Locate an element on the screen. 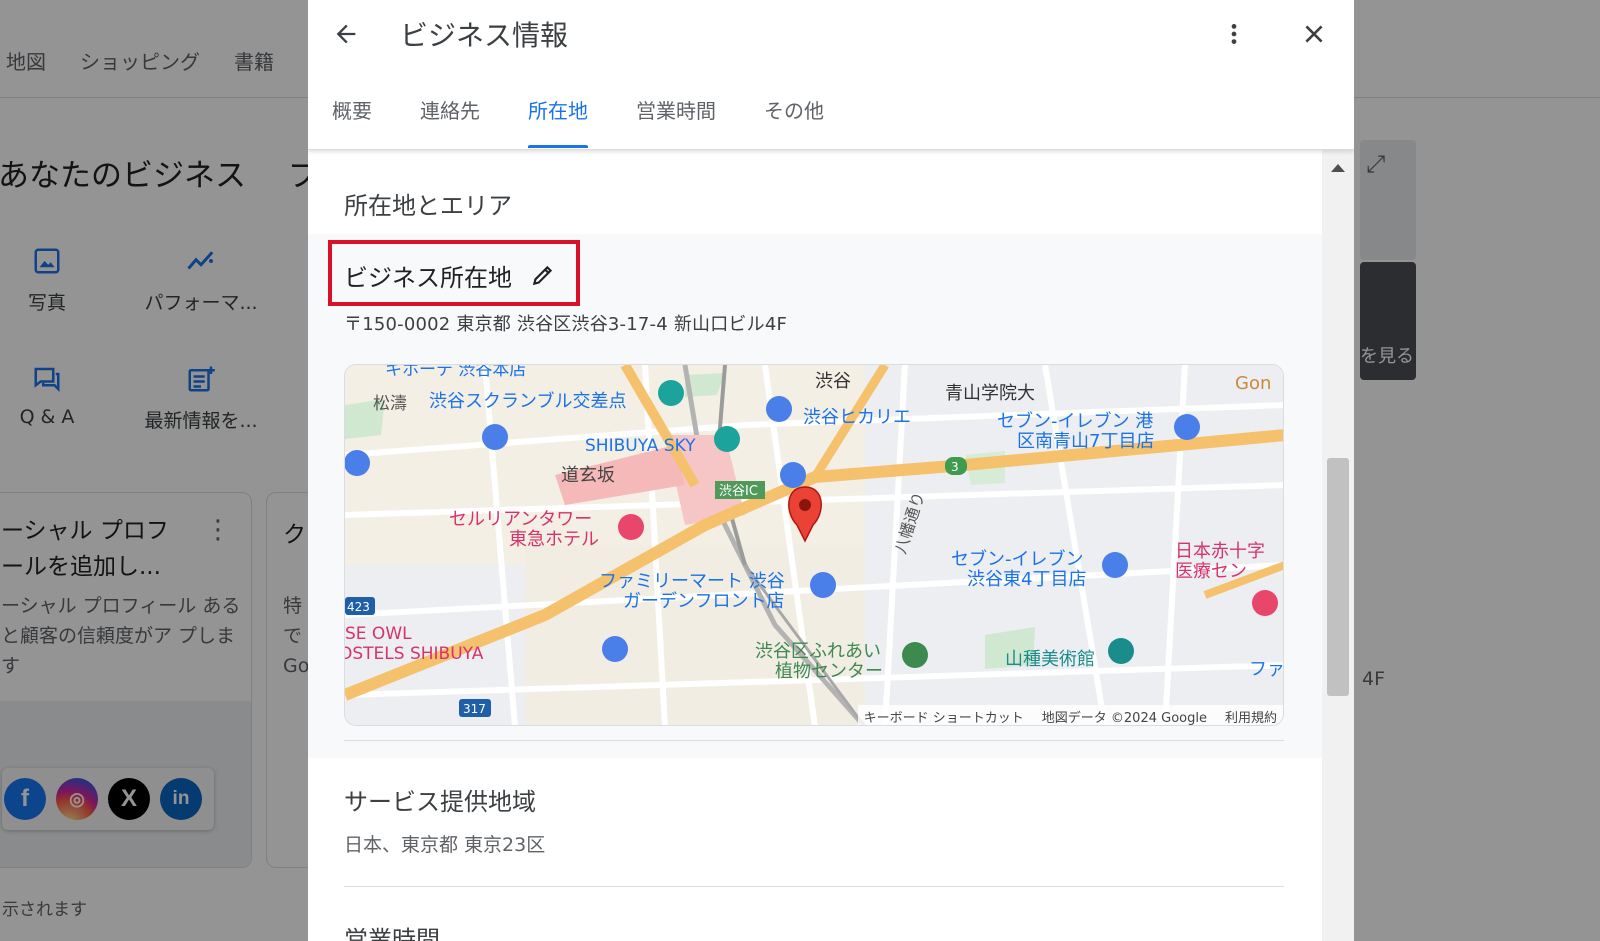  map-label-cerulean-1: セルリアンタワー is located at coordinates (520, 519).